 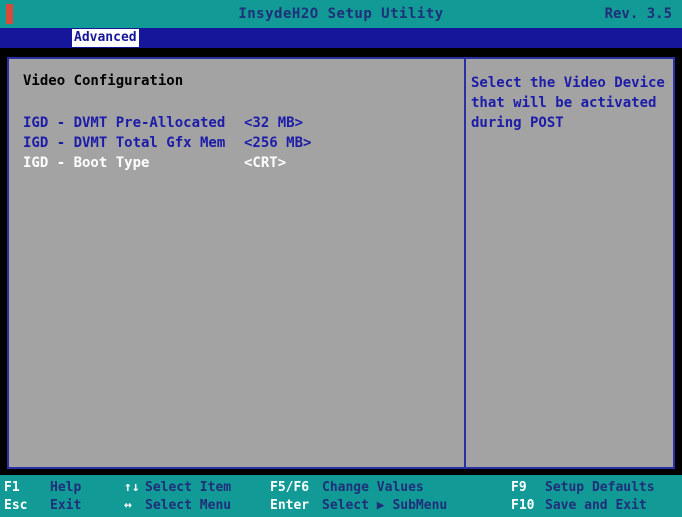 What do you see at coordinates (128, 505) in the screenshot?
I see `key-left-right: ↔` at bounding box center [128, 505].